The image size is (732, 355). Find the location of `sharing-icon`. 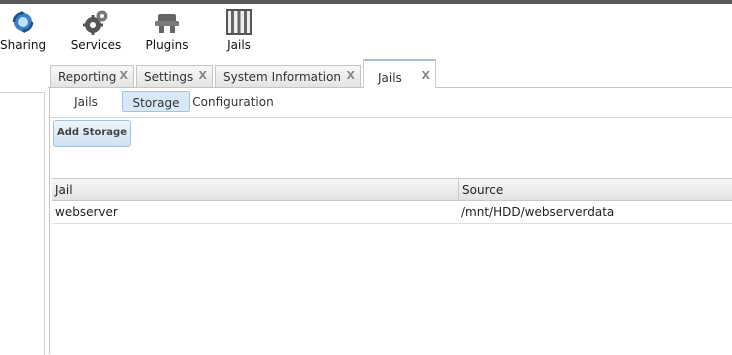

sharing-icon is located at coordinates (23, 22).